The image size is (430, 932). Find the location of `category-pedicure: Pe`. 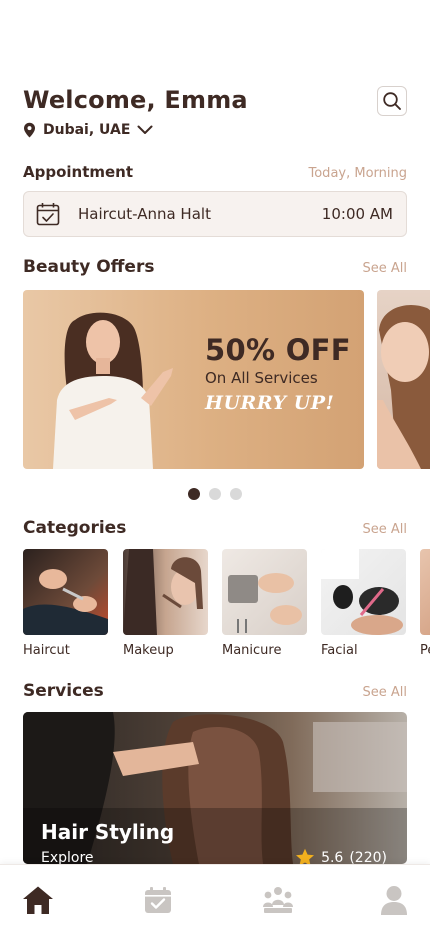

category-pedicure: Pe is located at coordinates (425, 603).